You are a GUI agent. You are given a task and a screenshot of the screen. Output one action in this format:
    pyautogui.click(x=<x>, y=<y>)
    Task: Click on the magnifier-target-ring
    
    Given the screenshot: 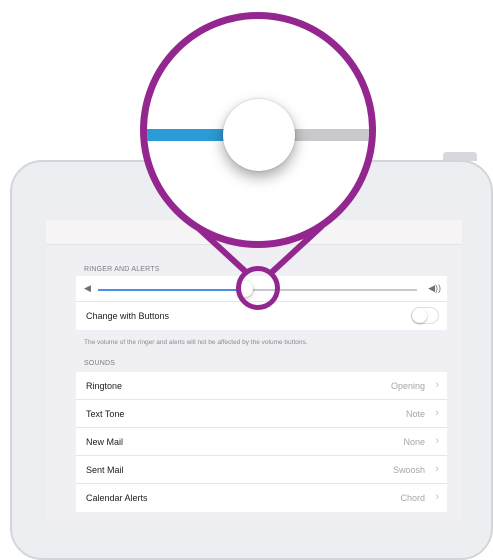 What is the action you would take?
    pyautogui.click(x=258, y=288)
    